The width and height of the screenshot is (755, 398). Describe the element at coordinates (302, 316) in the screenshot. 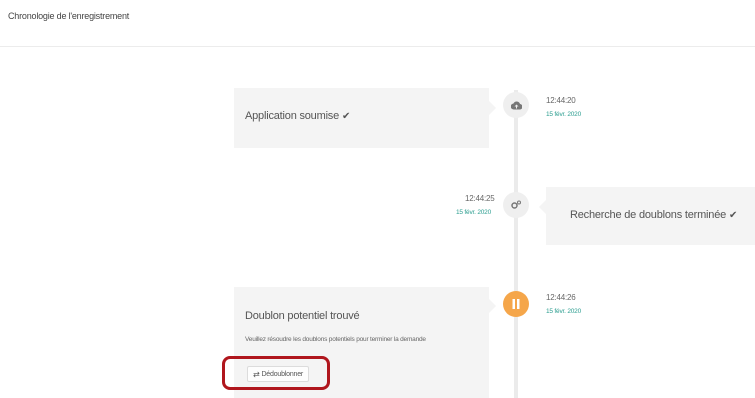

I see `event-title: Doublon potentiel trouvé` at that location.